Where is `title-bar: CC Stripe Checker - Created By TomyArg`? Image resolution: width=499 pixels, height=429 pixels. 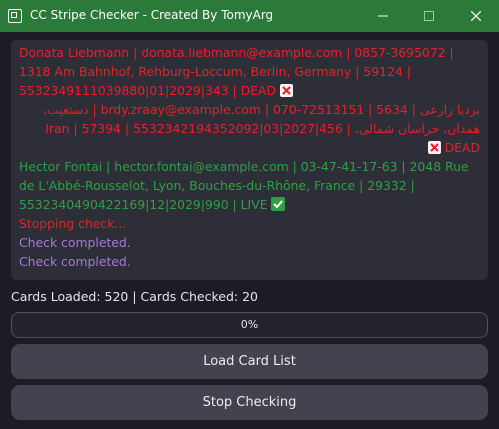
title-bar: CC Stripe Checker - Created By TomyArg is located at coordinates (249, 16).